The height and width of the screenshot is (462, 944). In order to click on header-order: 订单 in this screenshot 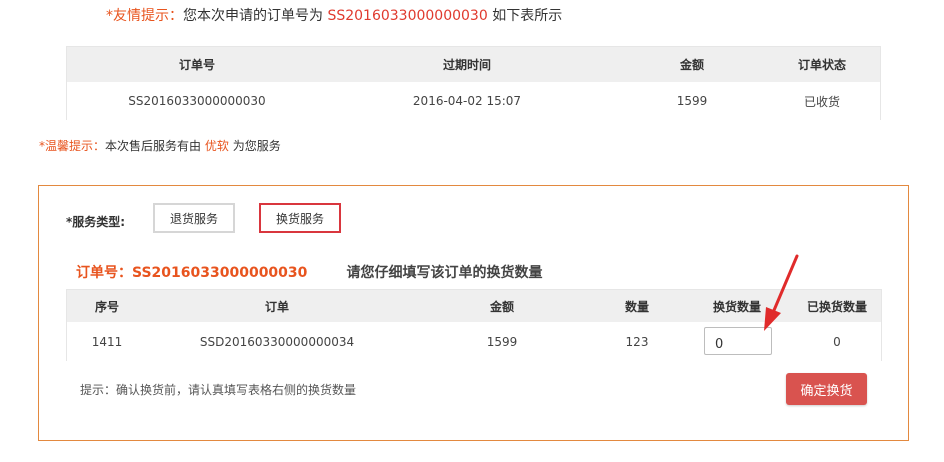, I will do `click(276, 306)`.